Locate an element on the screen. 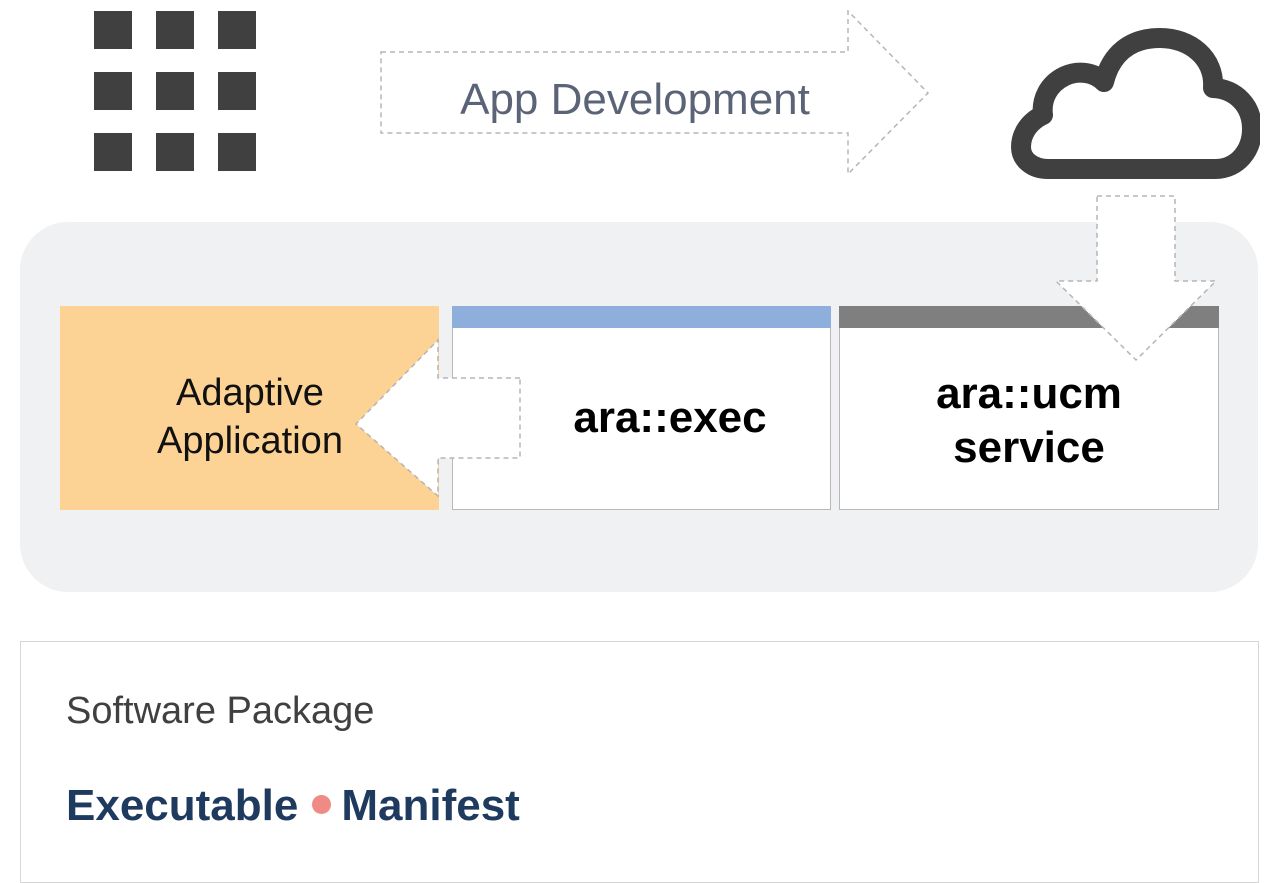 This screenshot has height=883, width=1270. bullet-dot is located at coordinates (322, 804).